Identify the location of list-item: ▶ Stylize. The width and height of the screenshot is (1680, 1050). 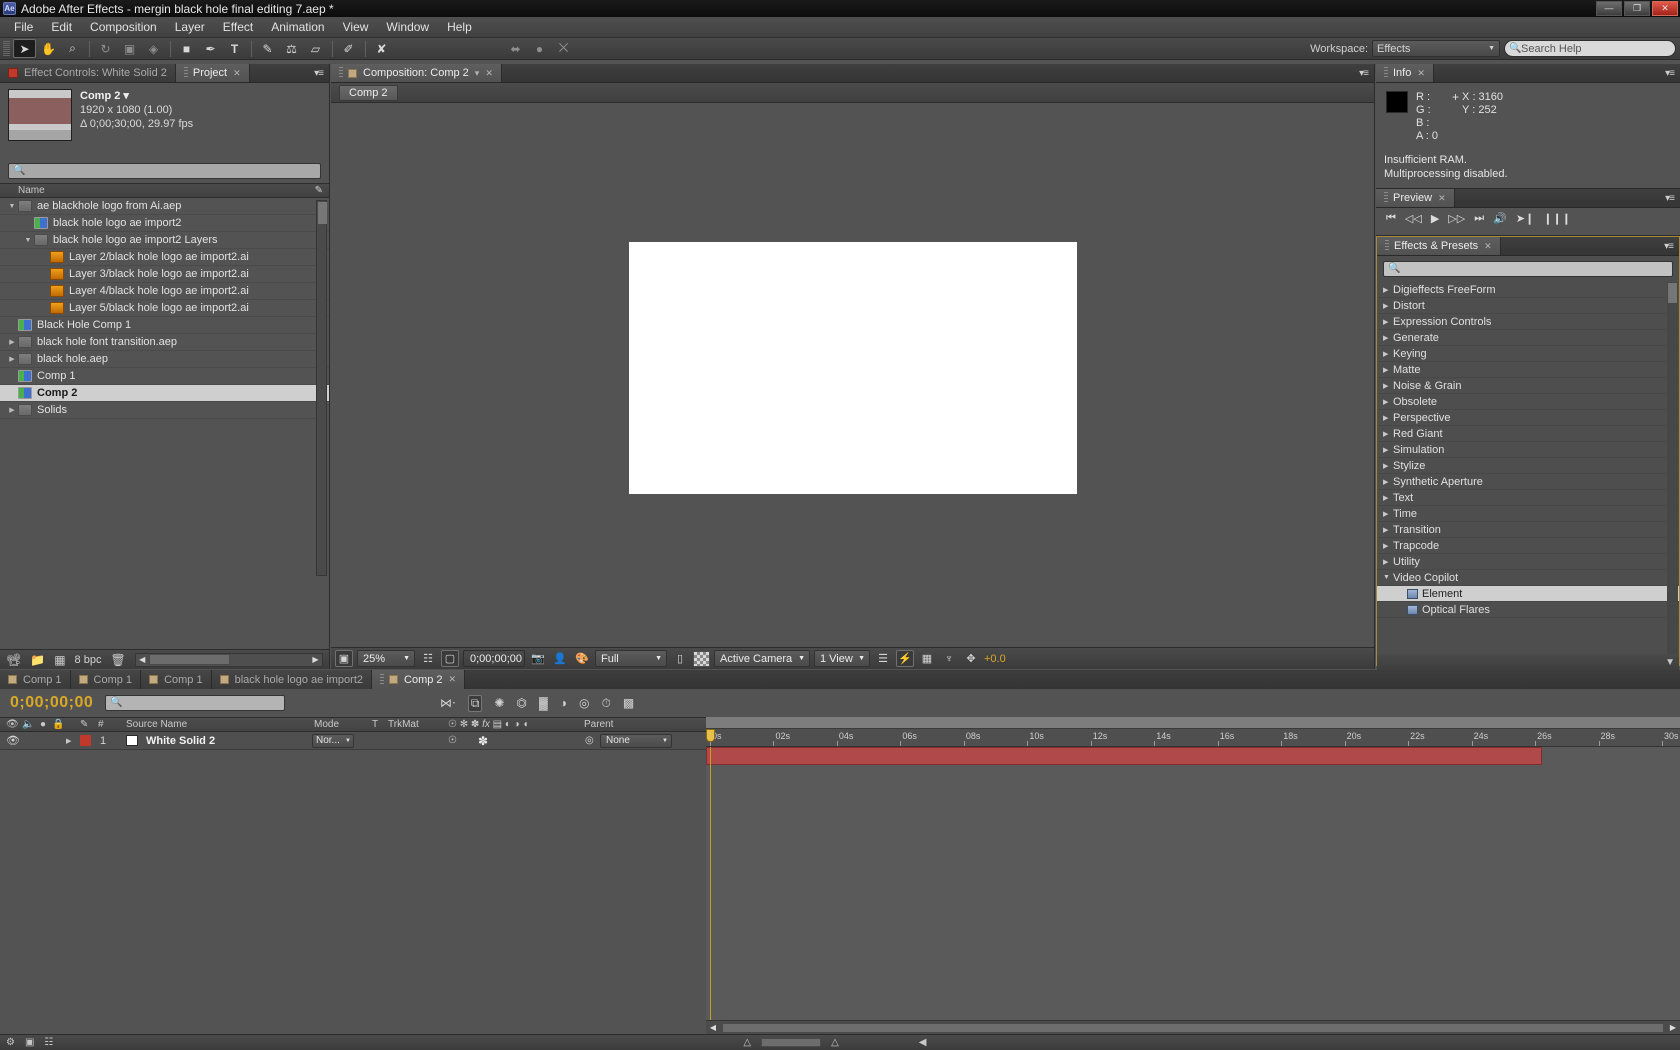
(1528, 466).